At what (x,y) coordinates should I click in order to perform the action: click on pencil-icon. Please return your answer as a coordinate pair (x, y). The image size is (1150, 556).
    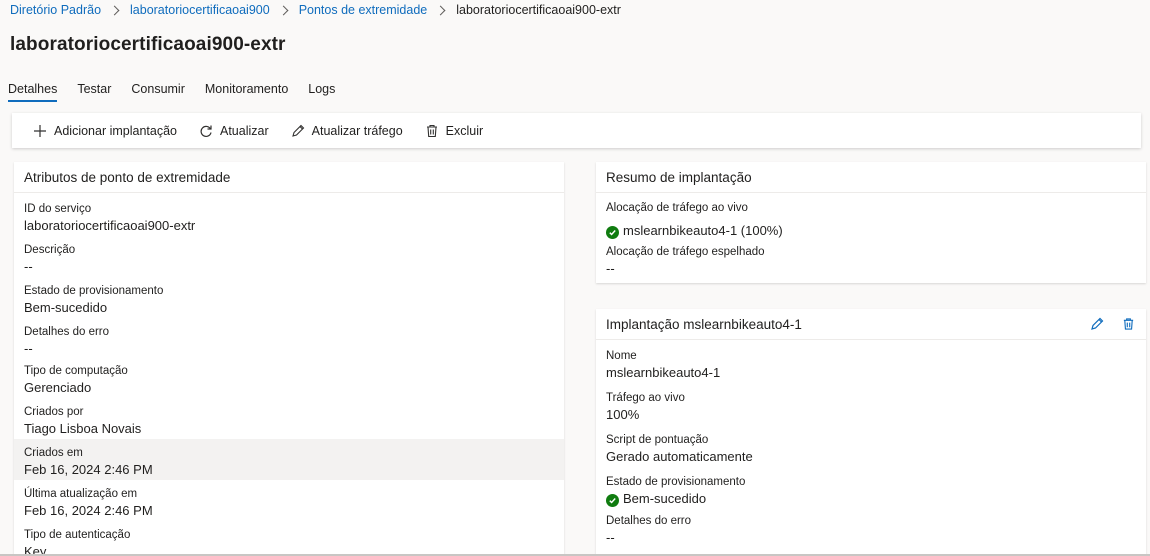
    Looking at the image, I should click on (298, 131).